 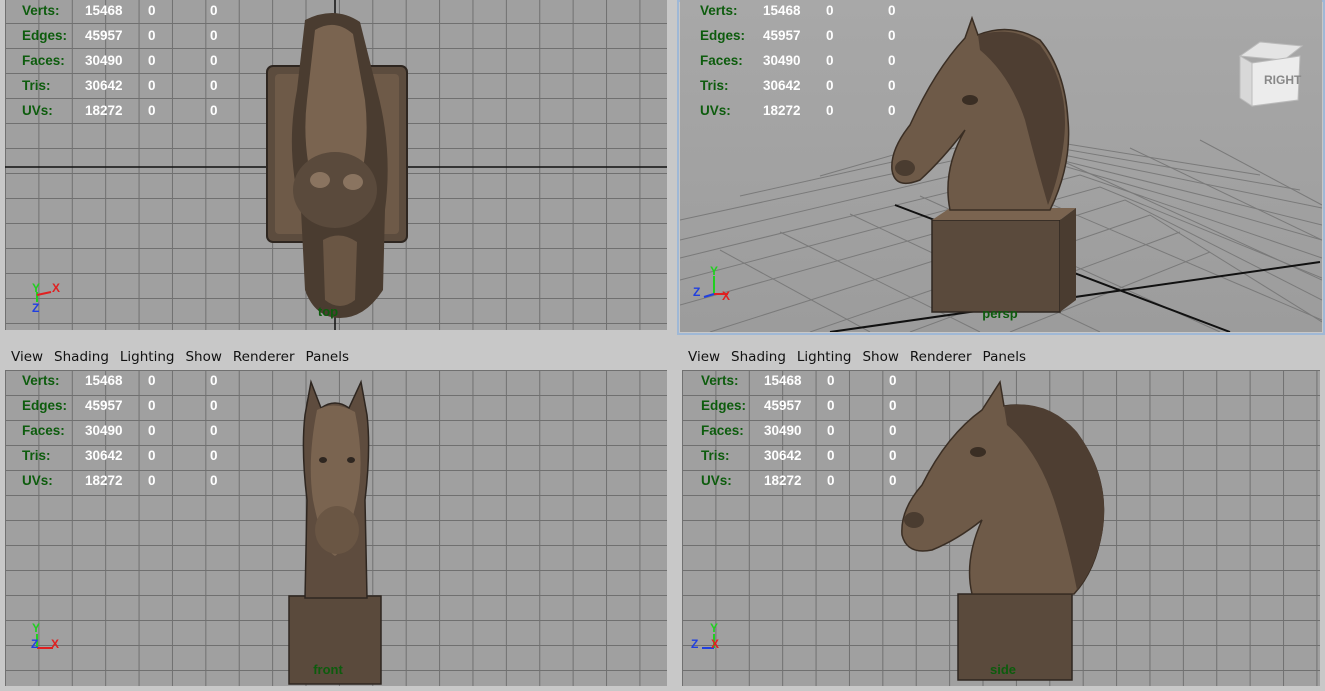 What do you see at coordinates (45, 636) in the screenshot?
I see `axis-gizmo-front: Y Z X` at bounding box center [45, 636].